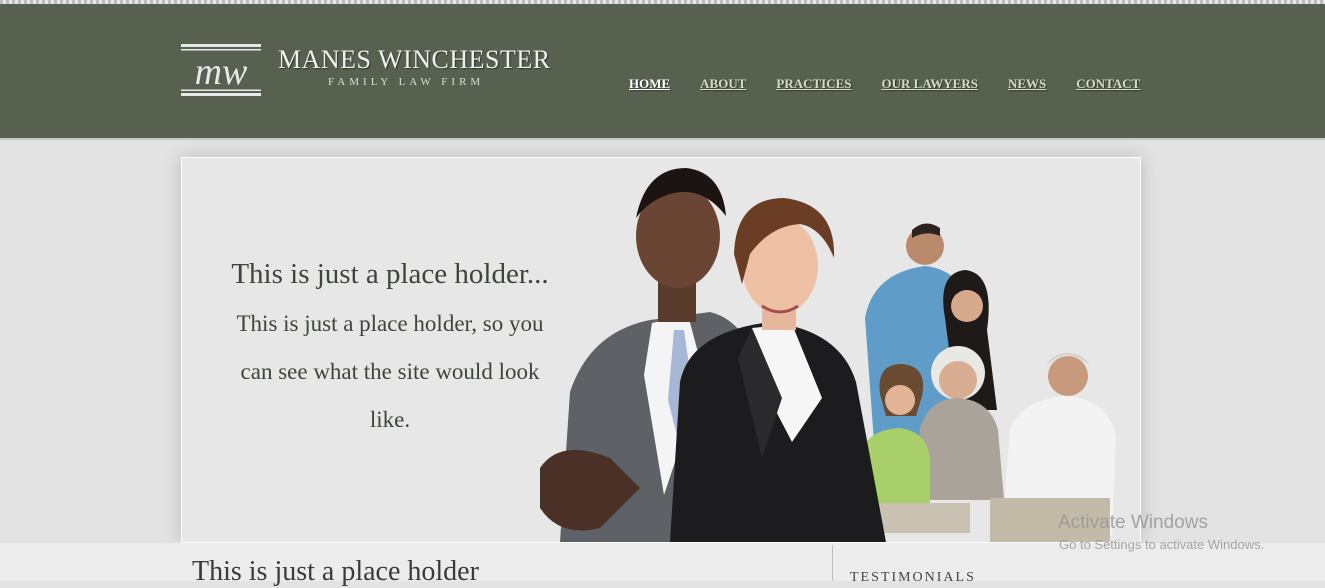 This screenshot has width=1325, height=588. What do you see at coordinates (723, 84) in the screenshot?
I see `nav-about: ABOUT` at bounding box center [723, 84].